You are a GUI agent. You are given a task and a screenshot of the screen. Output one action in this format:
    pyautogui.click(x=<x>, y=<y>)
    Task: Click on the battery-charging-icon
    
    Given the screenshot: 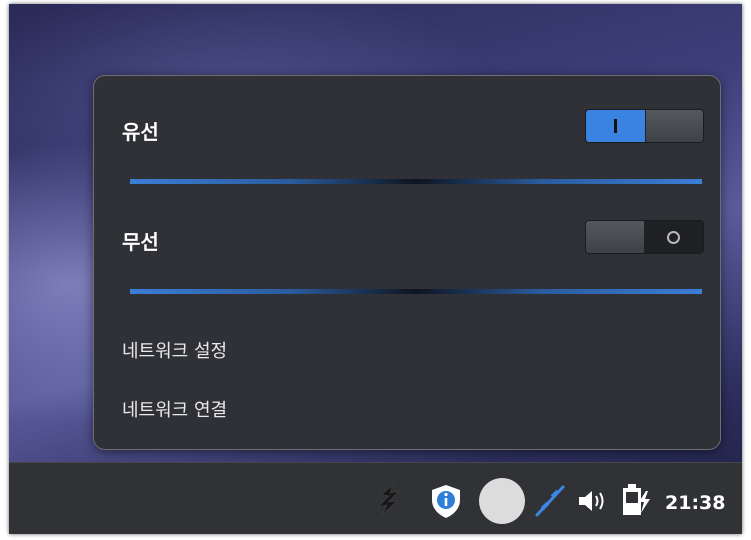 What is the action you would take?
    pyautogui.click(x=636, y=500)
    